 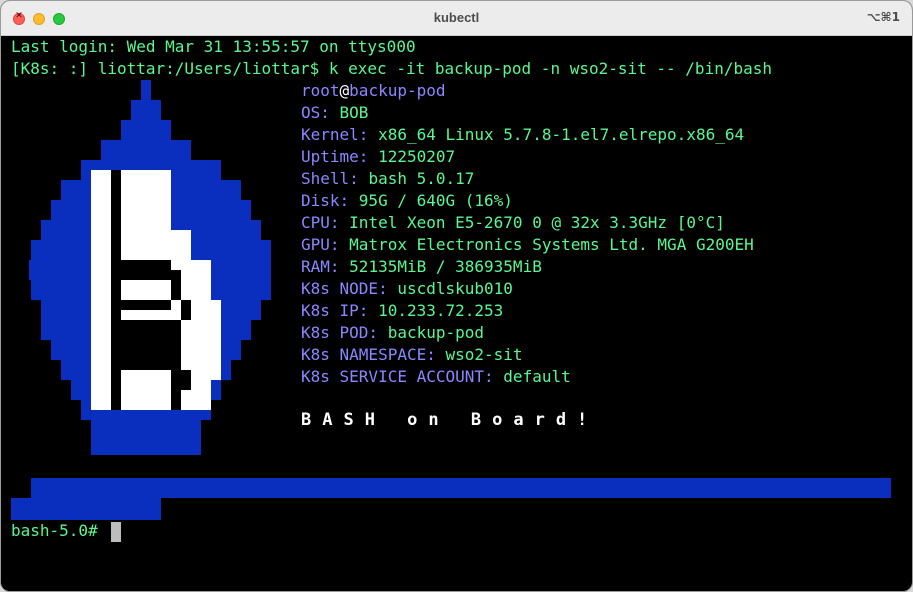 What do you see at coordinates (340, 310) in the screenshot?
I see `info-key: K8s IP:` at bounding box center [340, 310].